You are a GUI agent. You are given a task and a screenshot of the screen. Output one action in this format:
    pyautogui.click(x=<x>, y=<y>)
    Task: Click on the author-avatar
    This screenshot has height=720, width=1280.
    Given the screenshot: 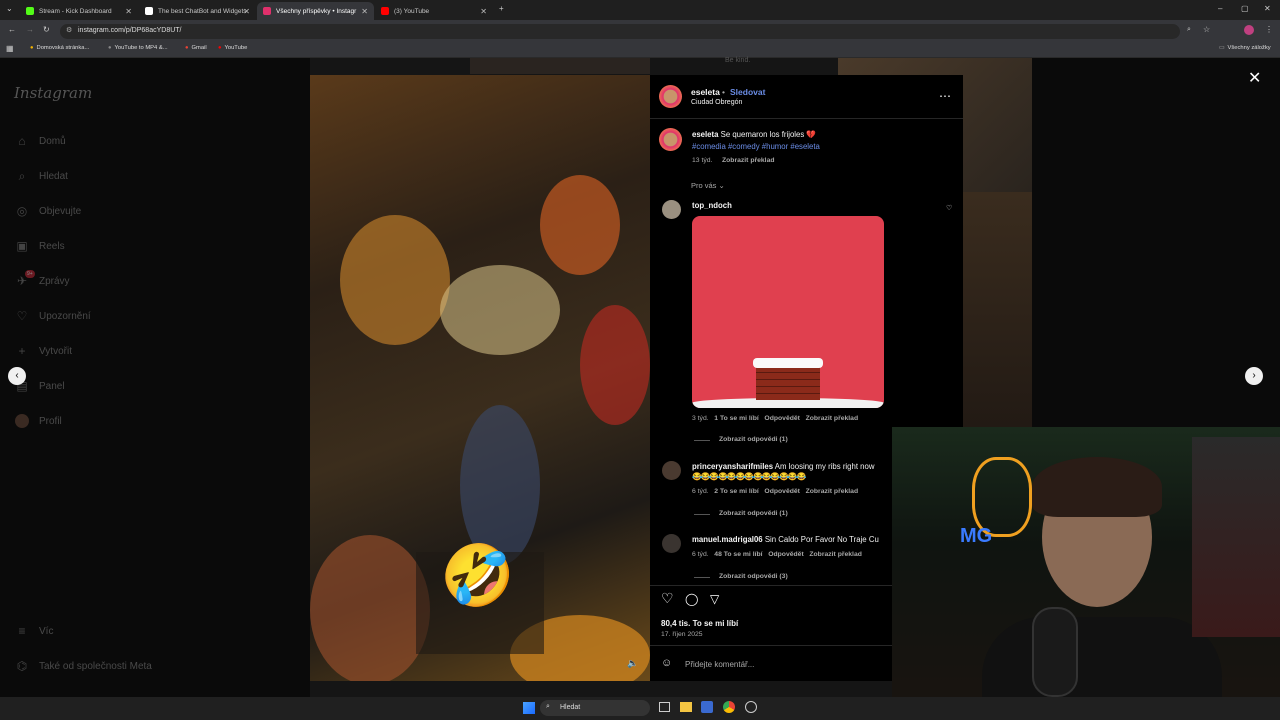 What is the action you would take?
    pyautogui.click(x=670, y=96)
    